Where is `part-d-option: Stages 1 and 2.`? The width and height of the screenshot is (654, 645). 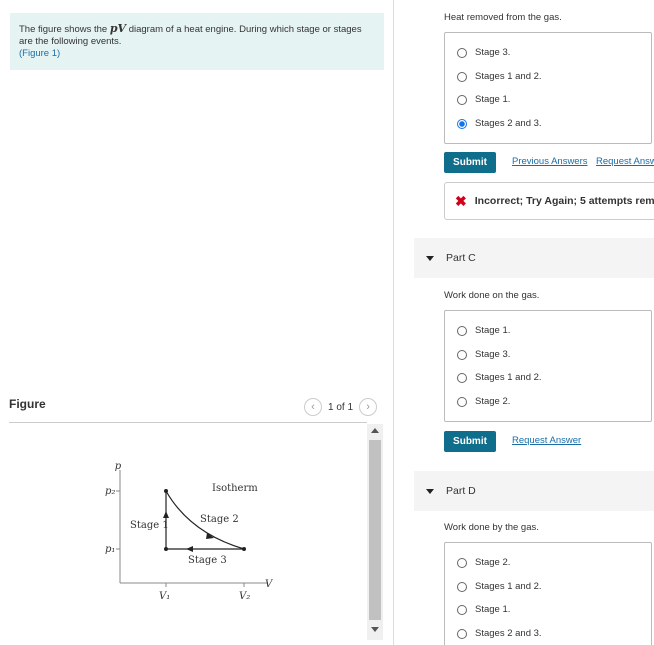
part-d-option: Stages 1 and 2. is located at coordinates (499, 586).